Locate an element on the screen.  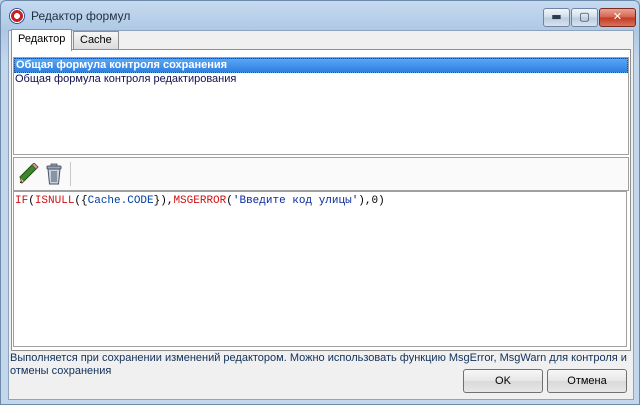
code-token: 'Введите код улицы' is located at coordinates (295, 201).